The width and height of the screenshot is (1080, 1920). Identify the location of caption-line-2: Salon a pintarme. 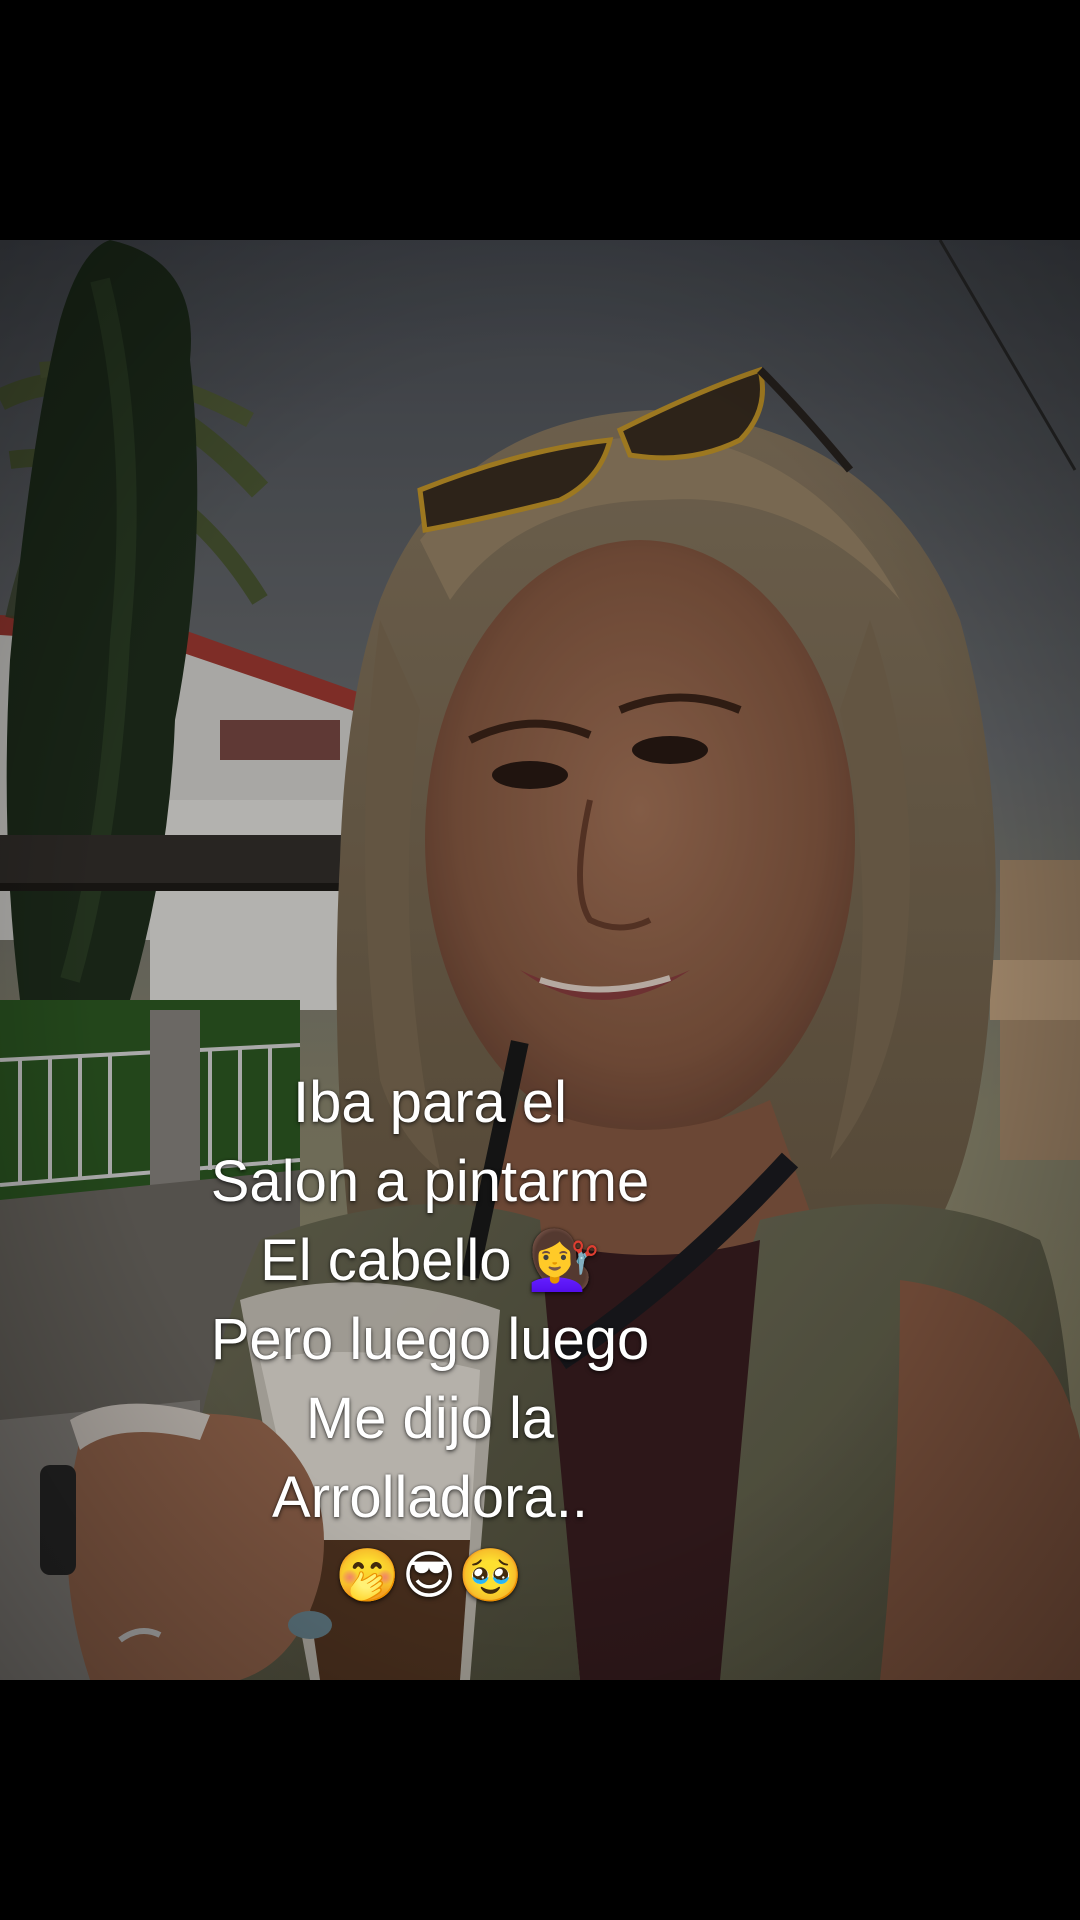
(430, 1181).